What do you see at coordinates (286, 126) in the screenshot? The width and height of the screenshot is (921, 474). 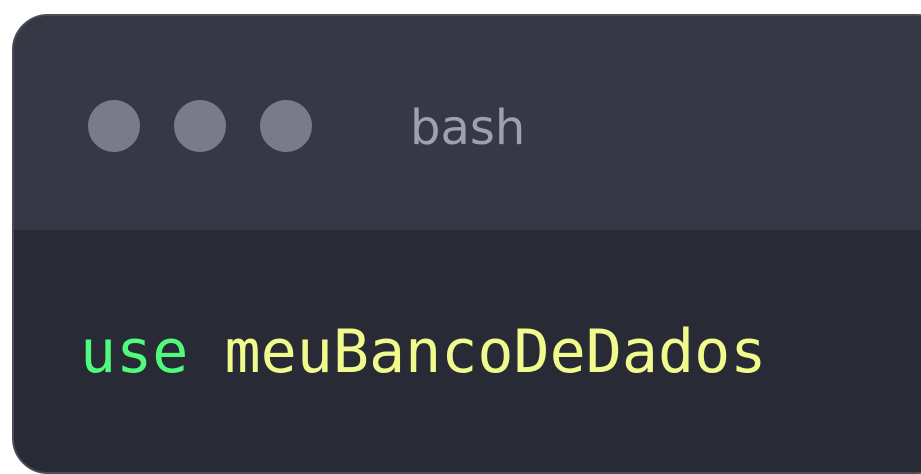 I see `maximize-window-button` at bounding box center [286, 126].